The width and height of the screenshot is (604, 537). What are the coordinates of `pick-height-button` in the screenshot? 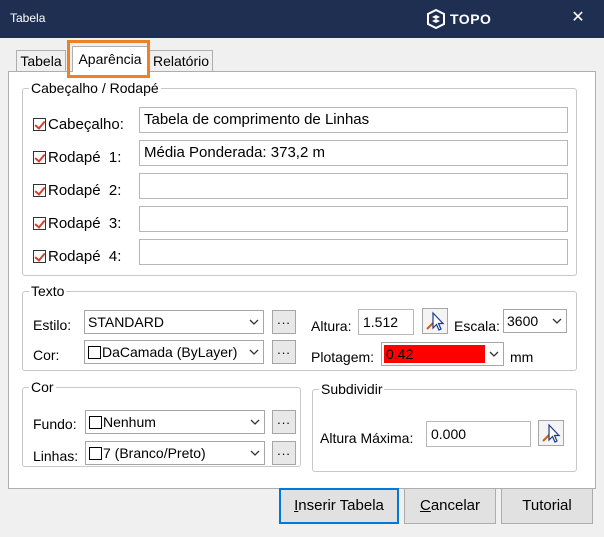 It's located at (435, 321).